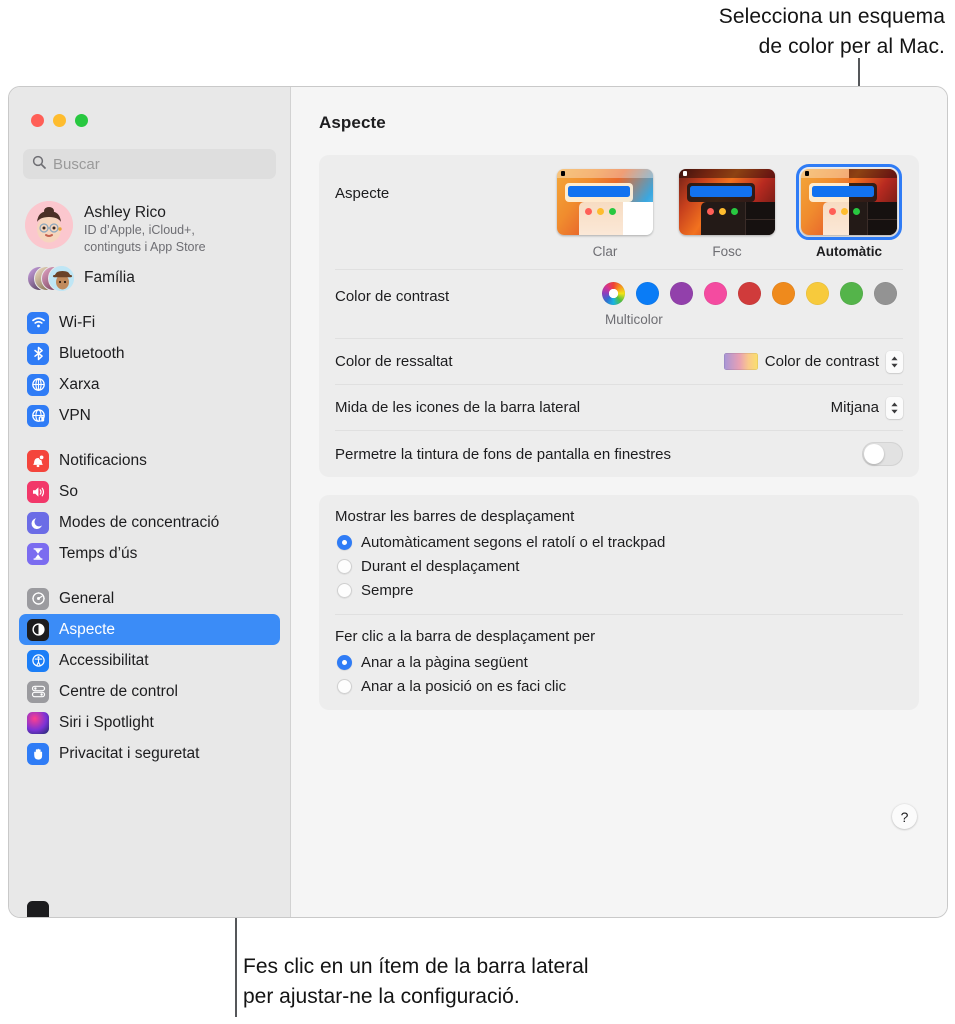  Describe the element at coordinates (149, 553) in the screenshot. I see `sidebar-item-screen-time: Temps d’ús` at that location.